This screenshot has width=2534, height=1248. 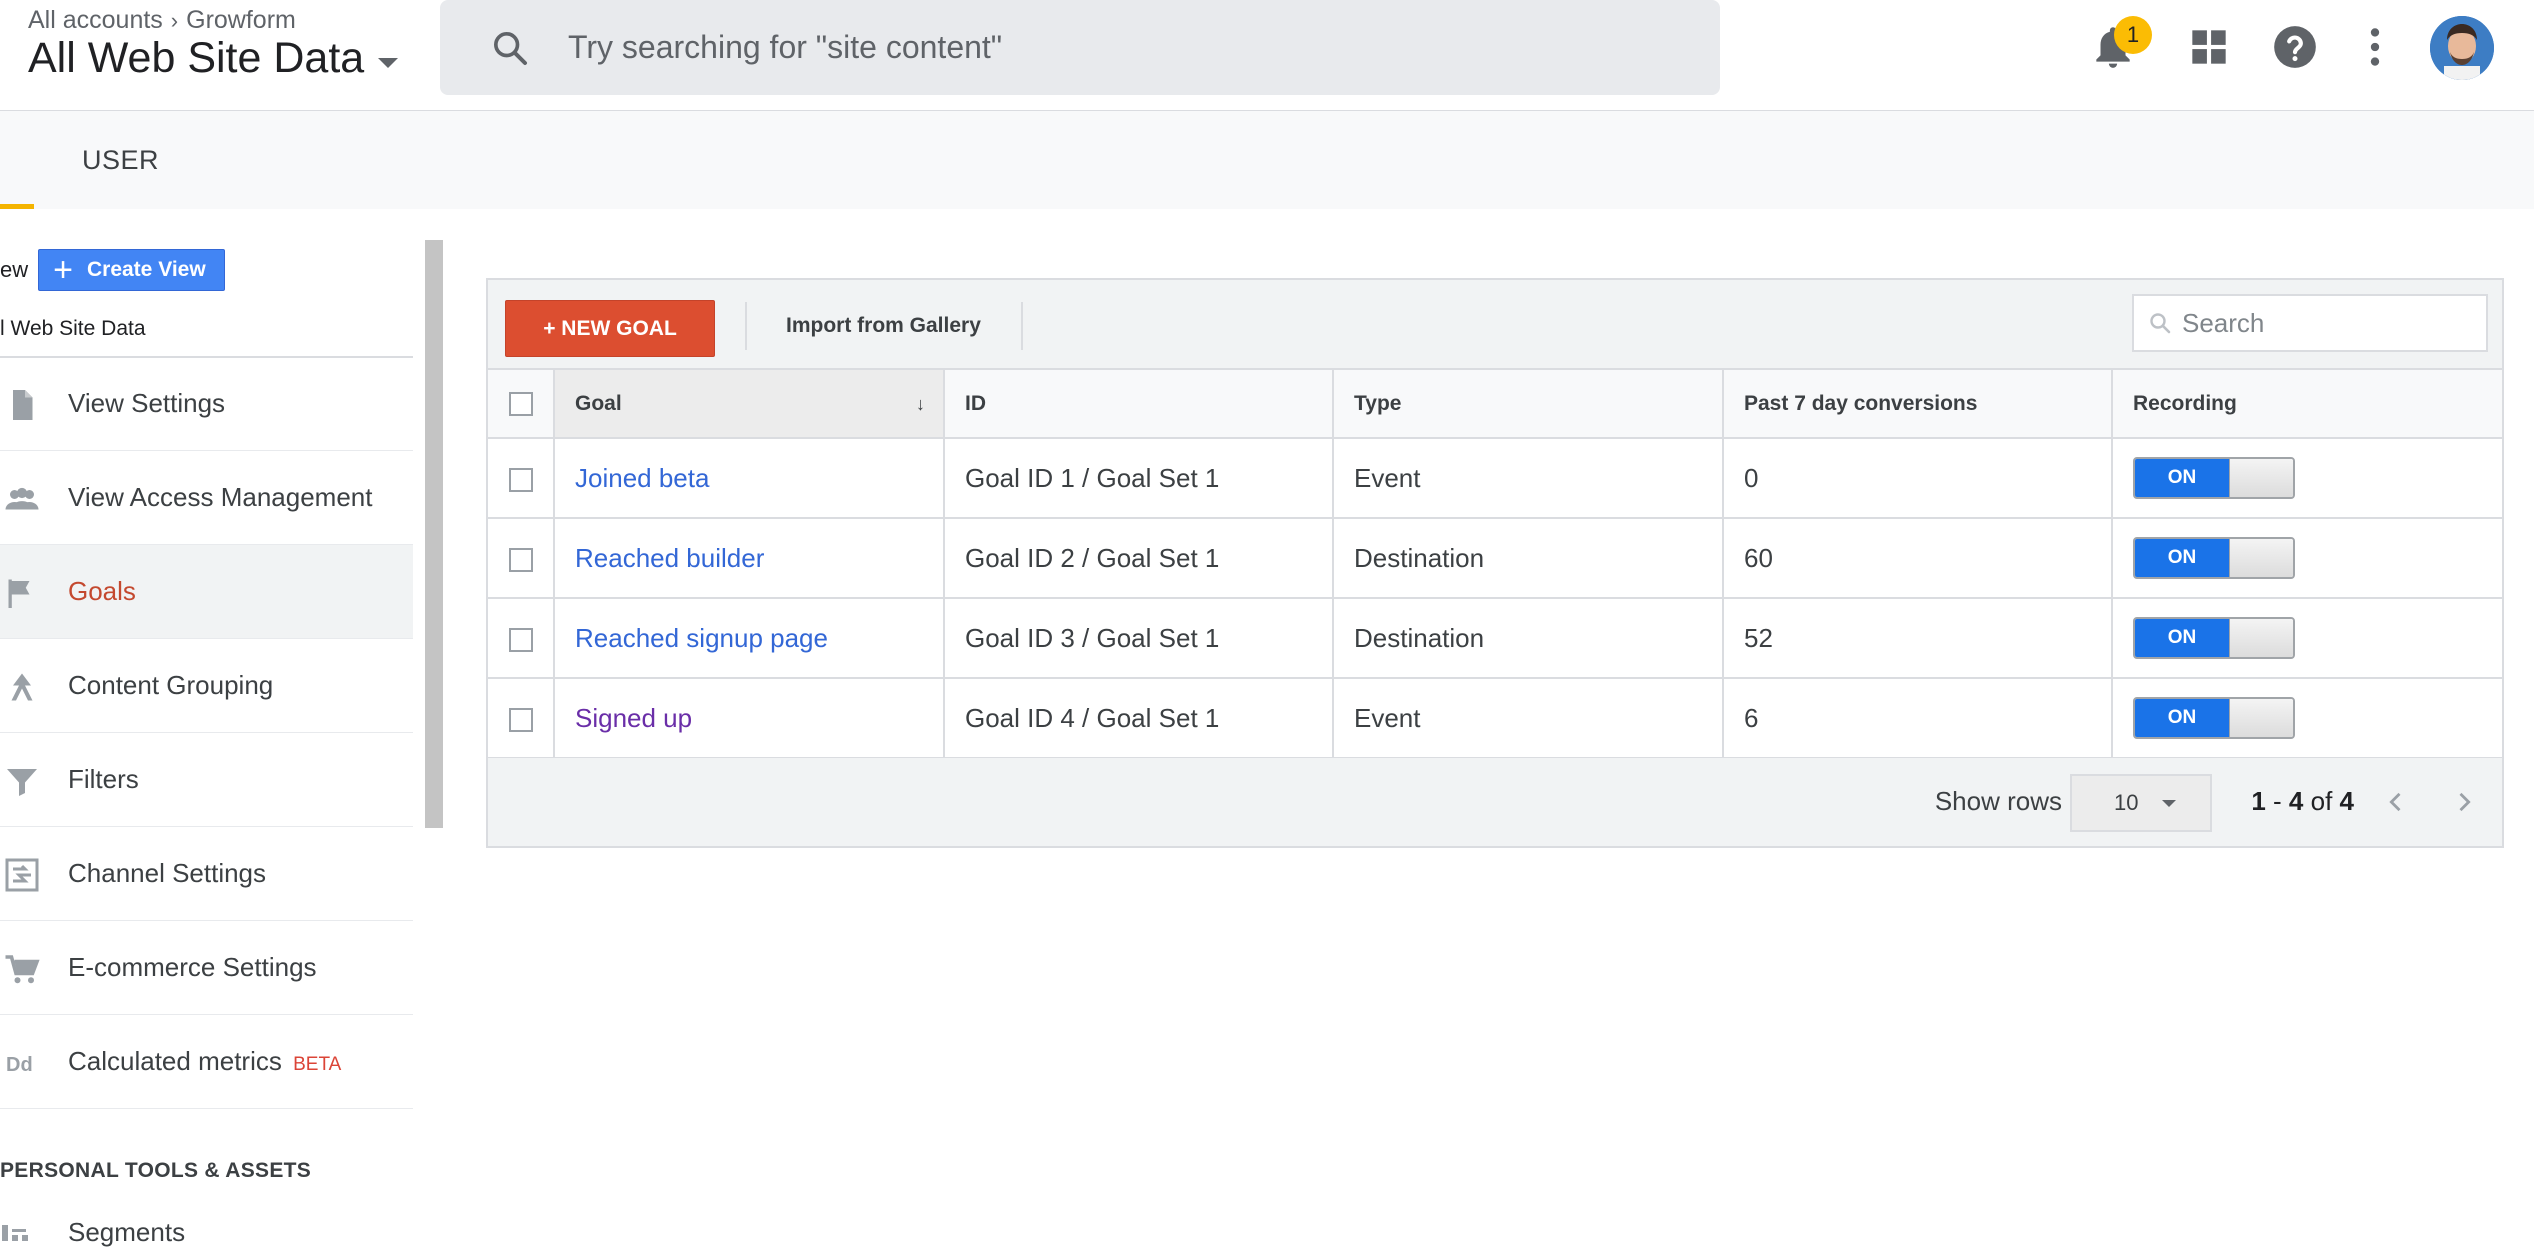 I want to click on nav-item-channel-settings: Channel Settings, so click(x=206, y=874).